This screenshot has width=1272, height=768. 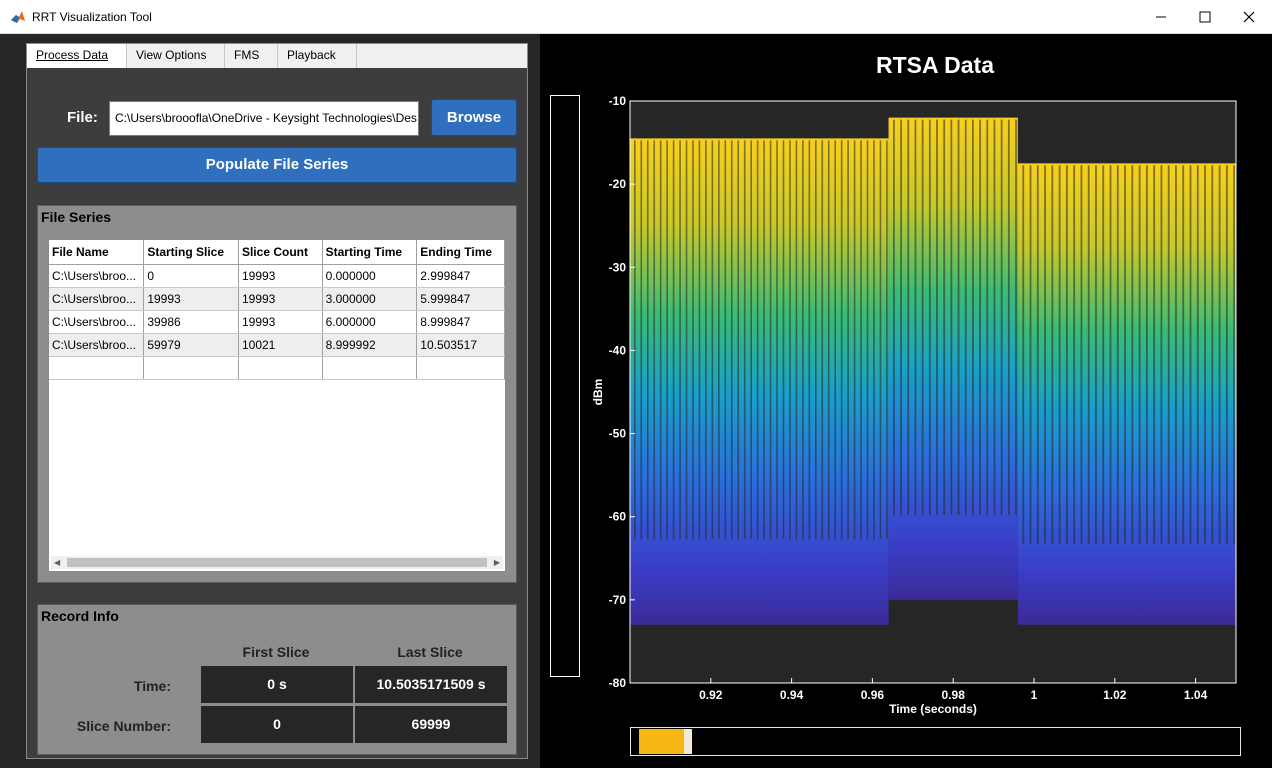 I want to click on scroll-right-icon: ▶, so click(x=497, y=562).